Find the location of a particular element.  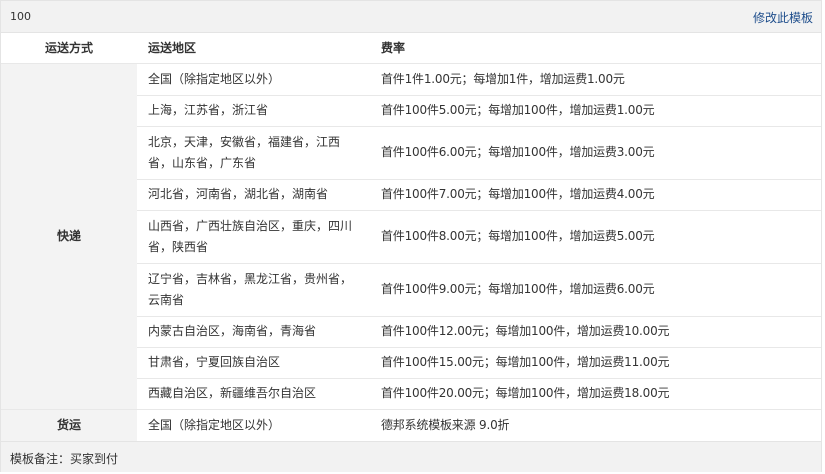

method-cell-express: 快递 is located at coordinates (69, 236).